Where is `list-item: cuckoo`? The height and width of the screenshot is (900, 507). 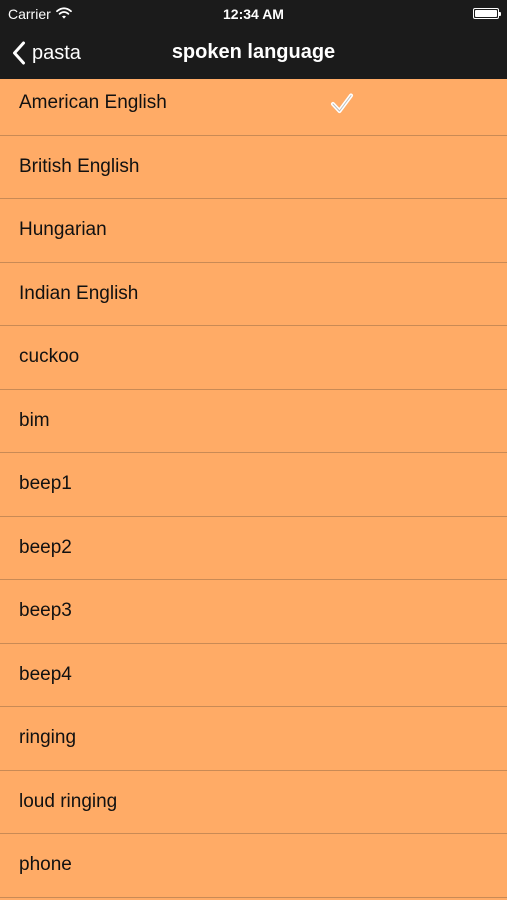
list-item: cuckoo is located at coordinates (253, 358).